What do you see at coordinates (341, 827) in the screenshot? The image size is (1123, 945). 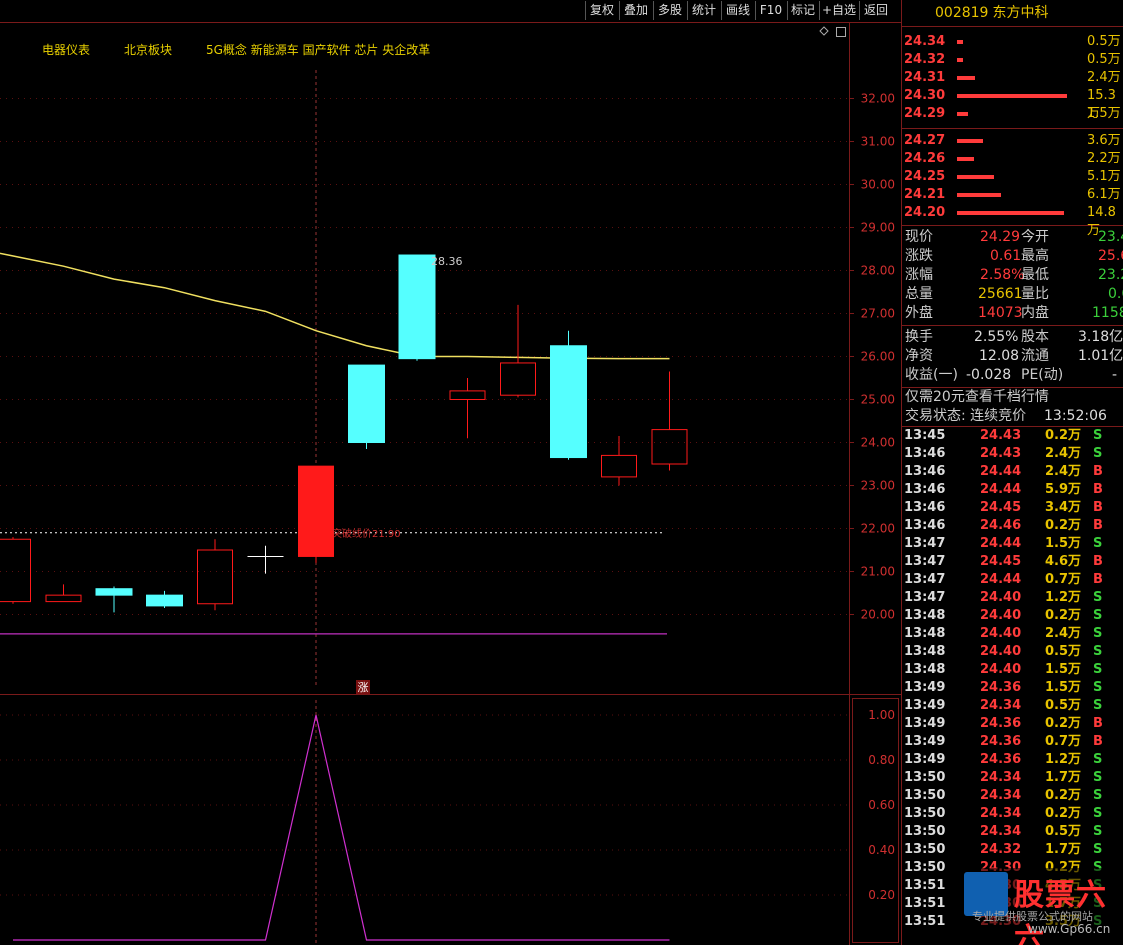 I see `indicator-line` at bounding box center [341, 827].